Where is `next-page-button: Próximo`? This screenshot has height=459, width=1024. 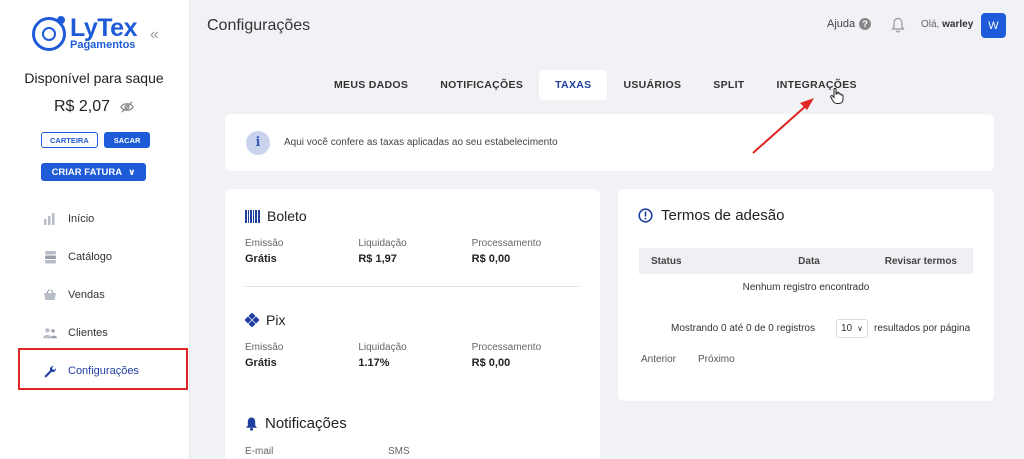
next-page-button: Próximo is located at coordinates (716, 359).